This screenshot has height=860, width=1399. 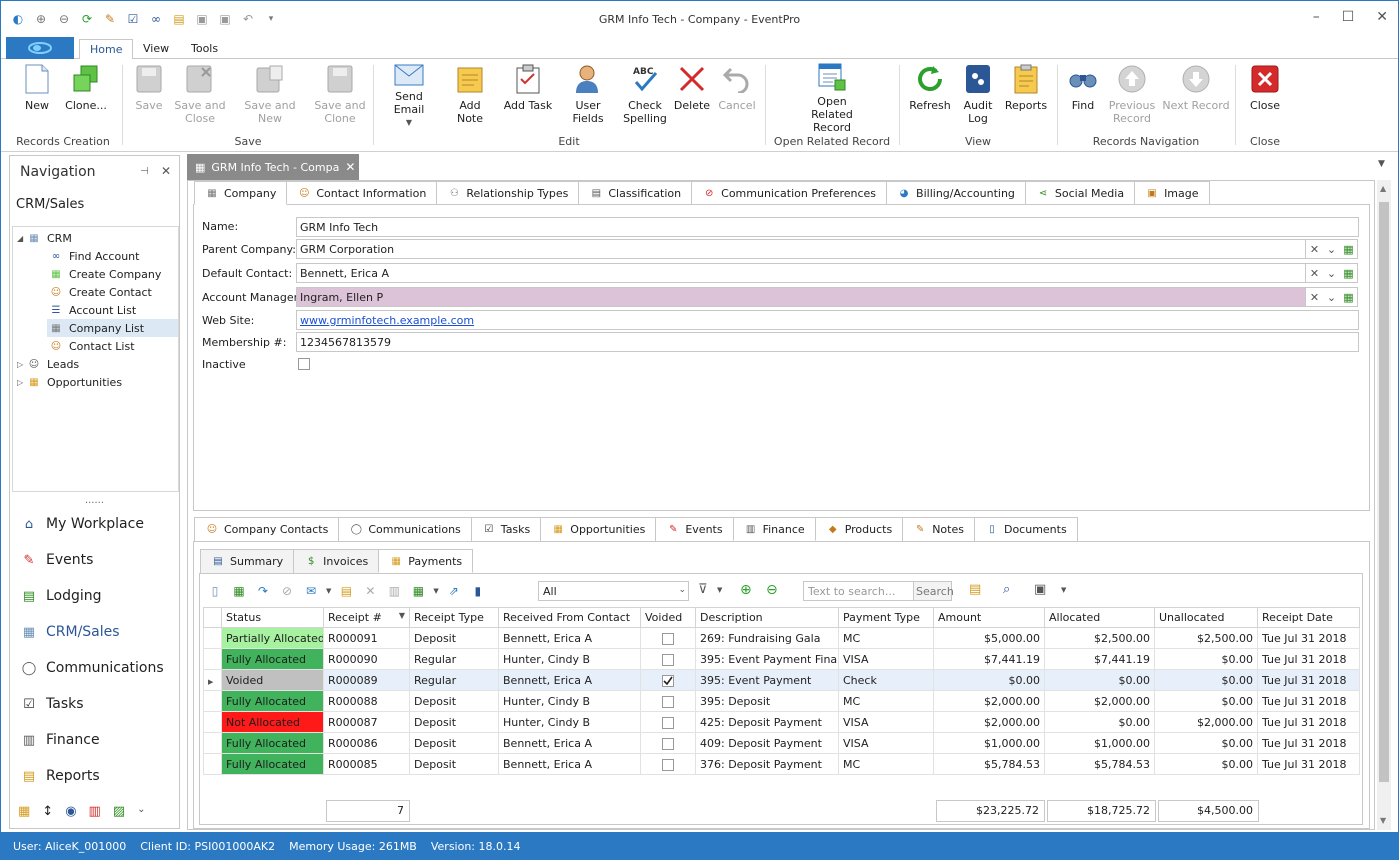 I want to click on close-tab-icon: ✕, so click(x=350, y=167).